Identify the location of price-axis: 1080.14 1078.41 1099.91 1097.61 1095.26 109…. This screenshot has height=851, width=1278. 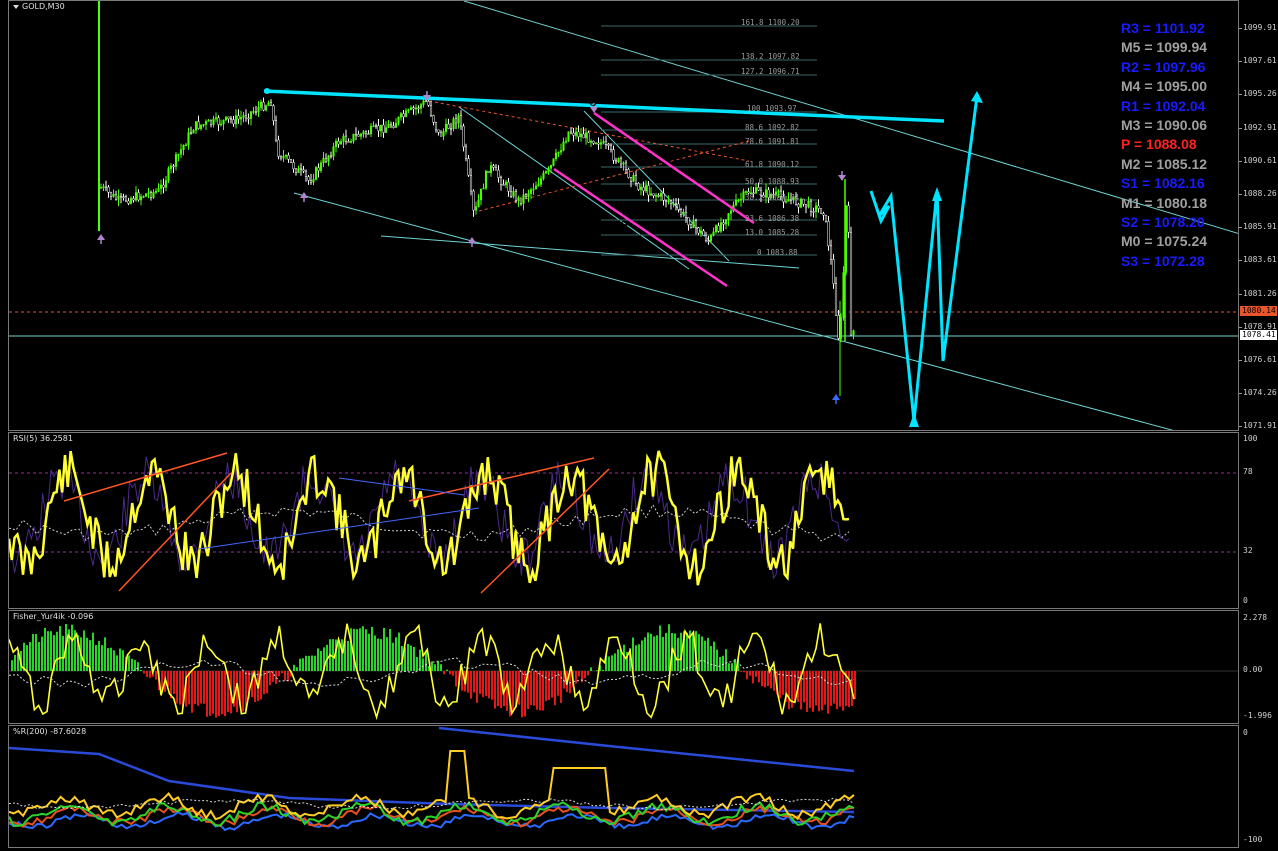
(1258, 215).